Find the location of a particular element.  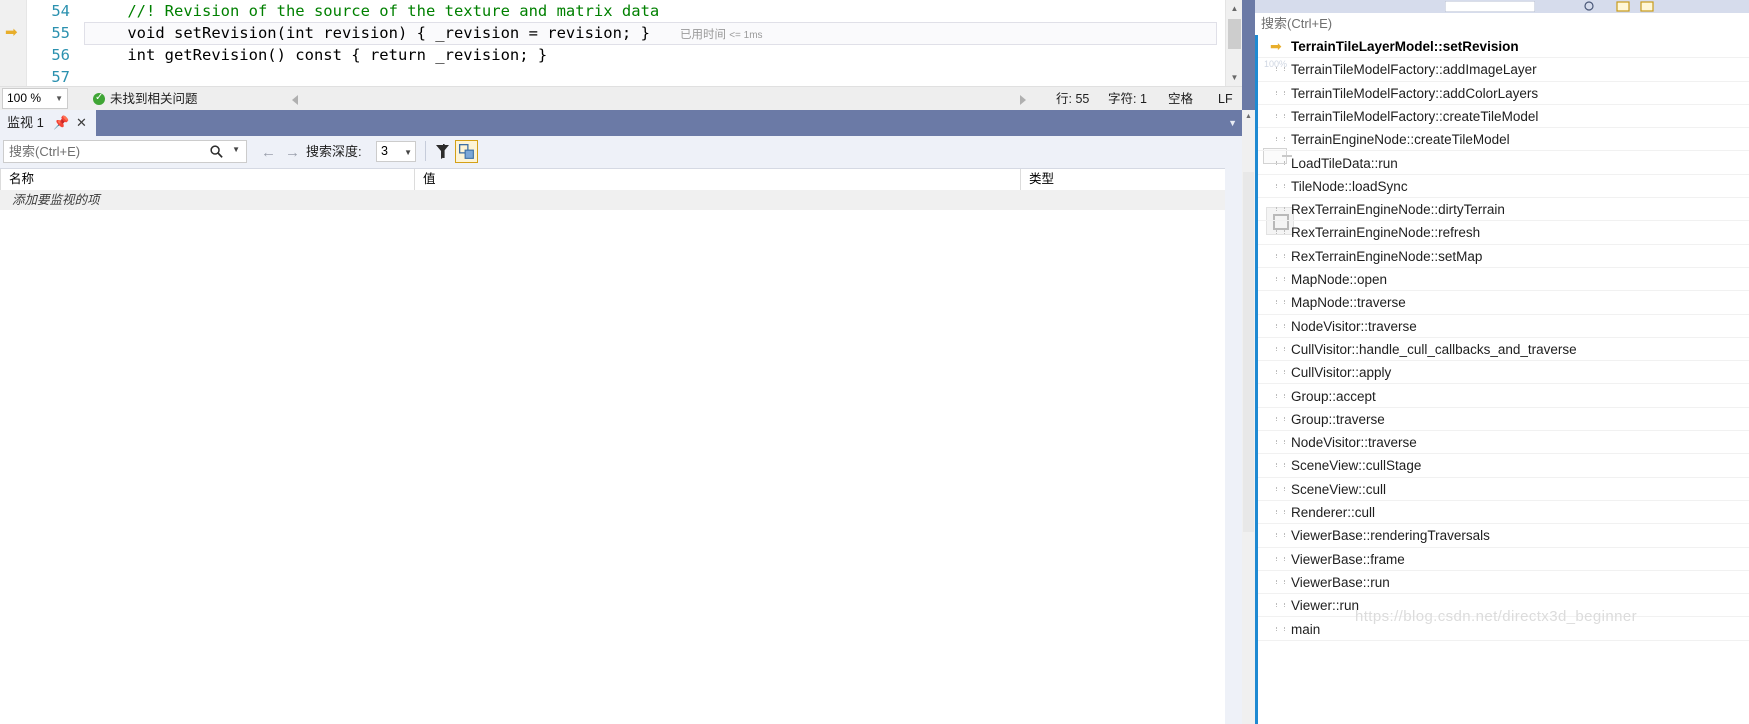

issue-prev-icon is located at coordinates (295, 100).